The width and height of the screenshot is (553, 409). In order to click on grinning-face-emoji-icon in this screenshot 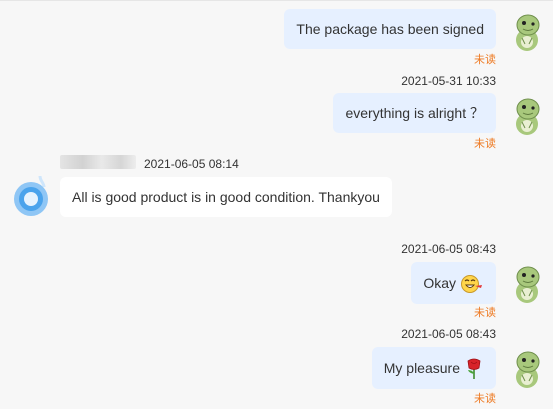, I will do `click(471, 284)`.